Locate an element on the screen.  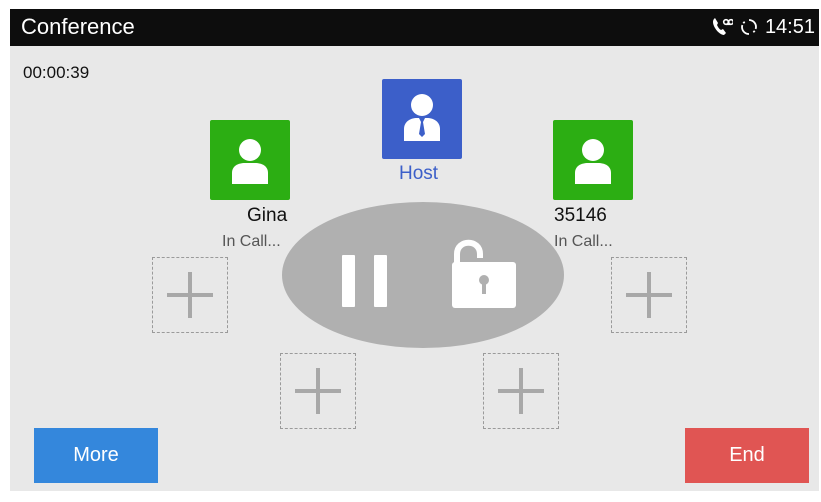
more-button: More is located at coordinates (96, 455).